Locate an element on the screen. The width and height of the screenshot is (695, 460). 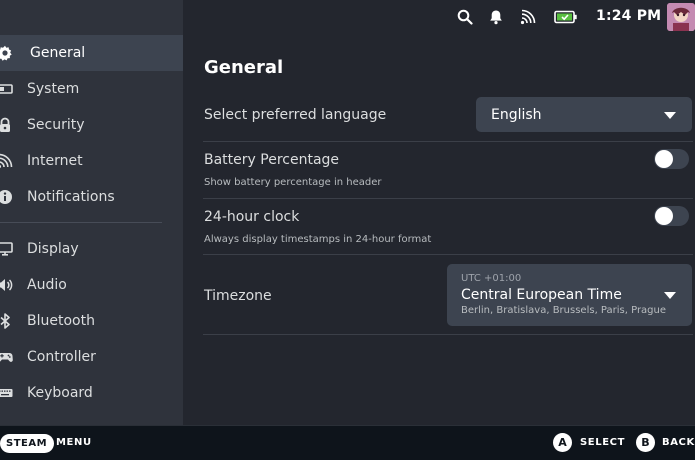
page-title: General is located at coordinates (244, 67).